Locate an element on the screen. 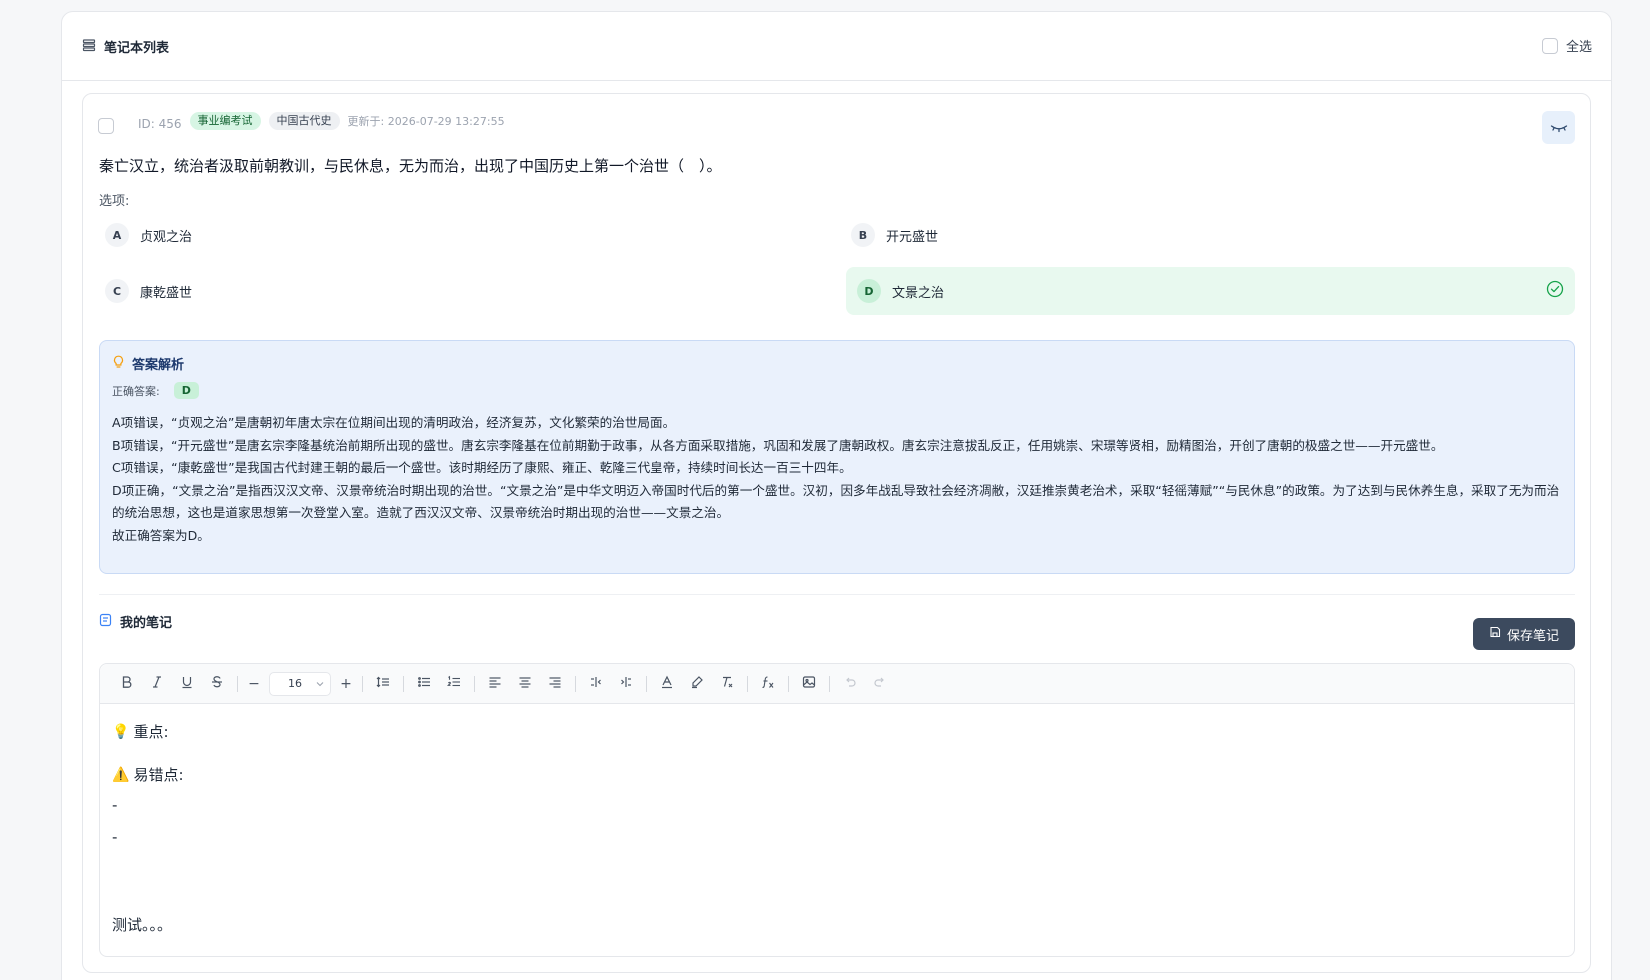 The height and width of the screenshot is (980, 1650). correct-answer-row: 正确答案: D is located at coordinates (155, 390).